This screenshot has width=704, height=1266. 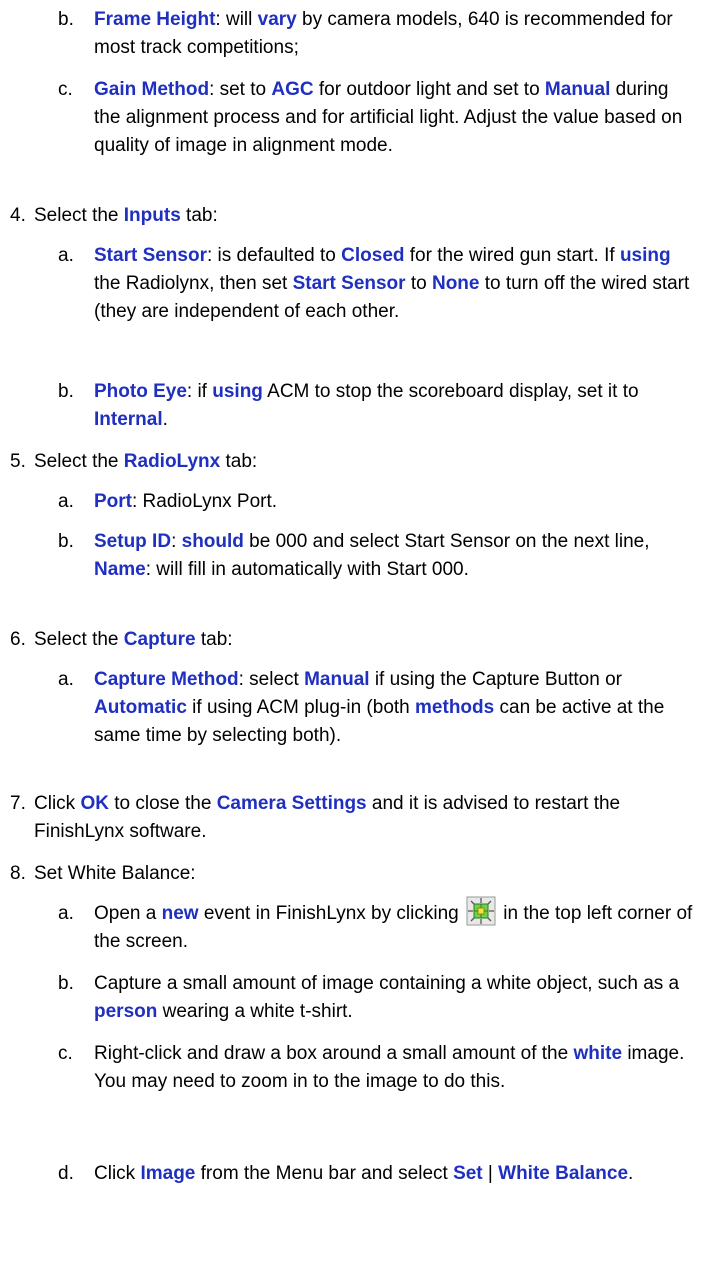 What do you see at coordinates (128, 913) in the screenshot?
I see `body-text: Open a` at bounding box center [128, 913].